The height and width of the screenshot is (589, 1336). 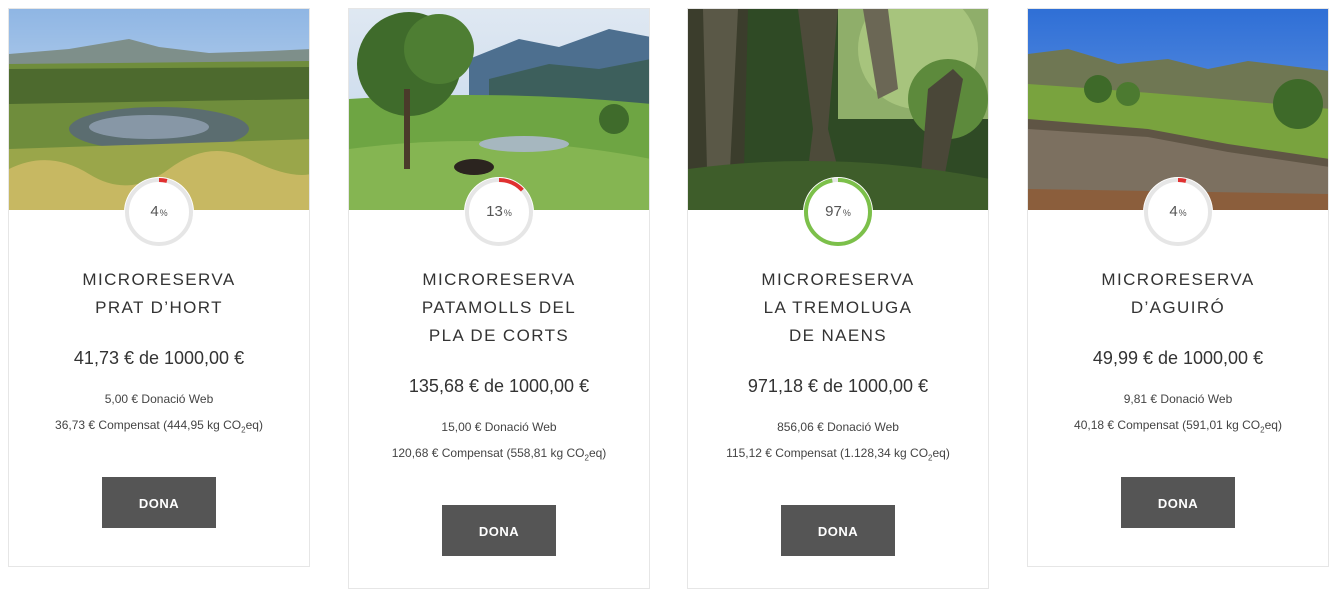 I want to click on project-title: MICRORESERVA LA TREMOLUGA DE NAENS, so click(x=838, y=307).